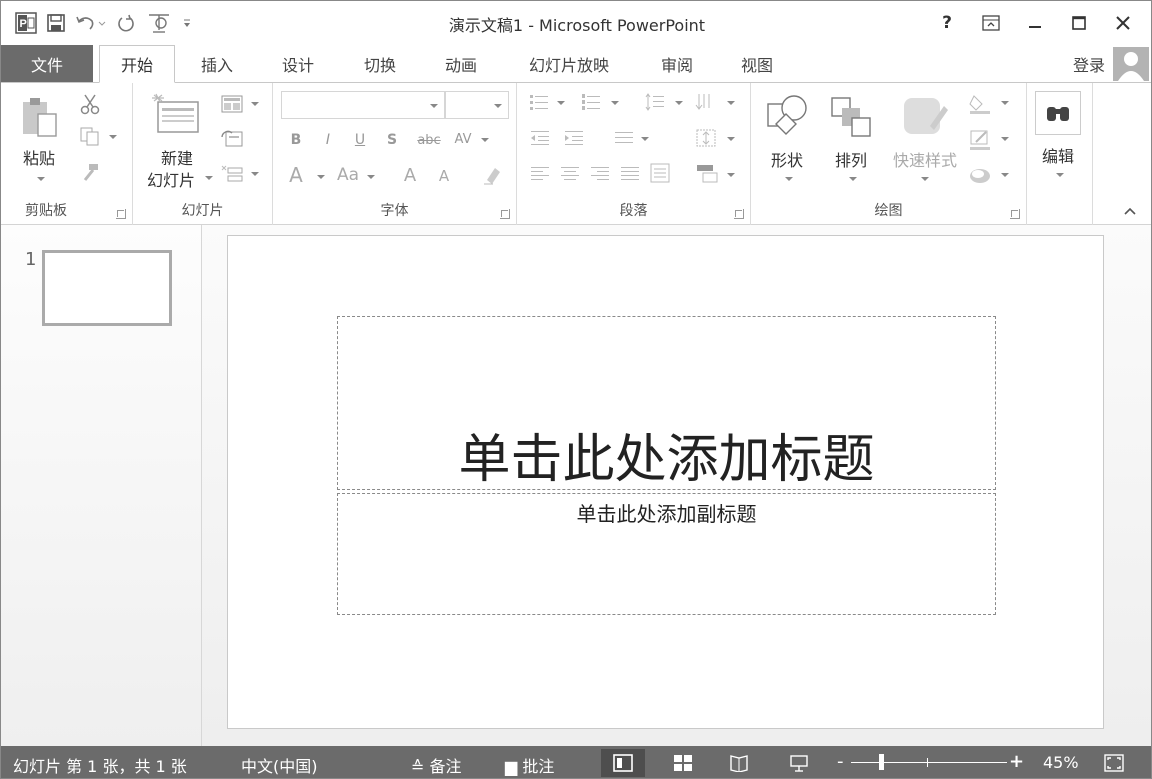  Describe the element at coordinates (925, 179) in the screenshot. I see `quick-styles-dropdown-icon` at that location.